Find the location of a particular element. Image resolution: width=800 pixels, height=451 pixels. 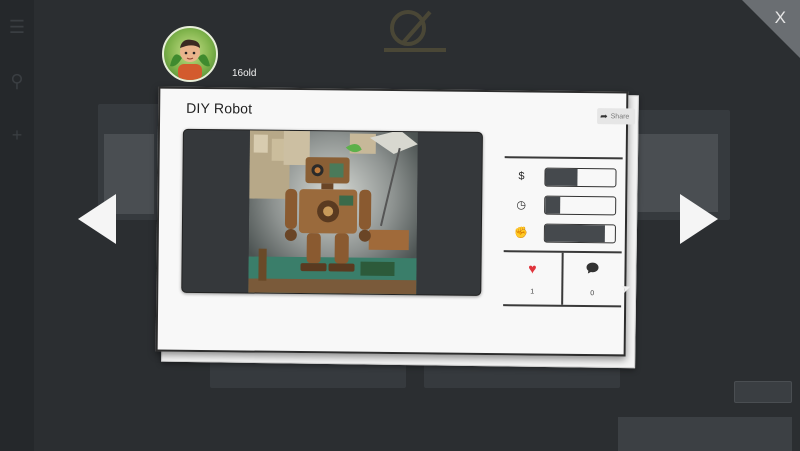

comment-button: 0 is located at coordinates (592, 278).